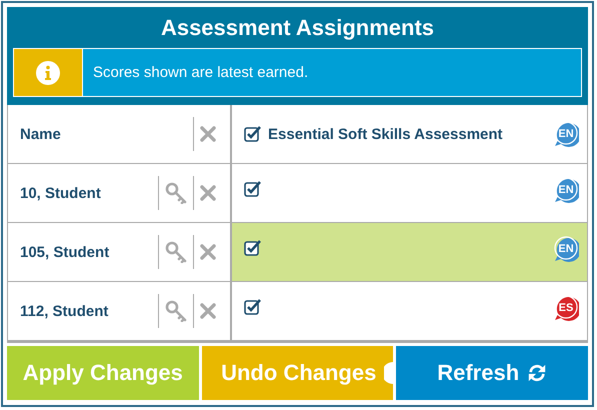  I want to click on refresh-button: Refresh, so click(492, 373).